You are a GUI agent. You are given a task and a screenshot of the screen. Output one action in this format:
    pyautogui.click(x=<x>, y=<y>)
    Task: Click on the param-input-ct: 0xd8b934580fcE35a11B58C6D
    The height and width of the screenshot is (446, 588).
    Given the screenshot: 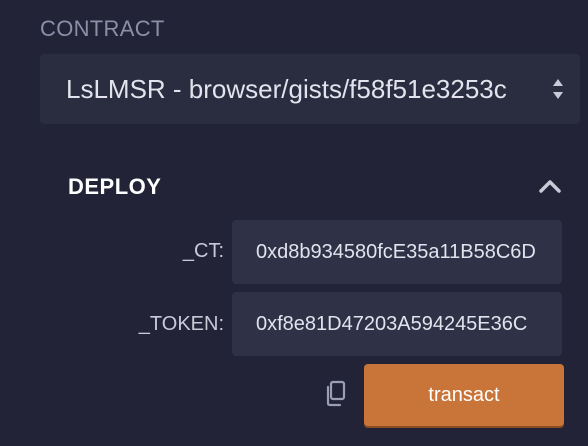 What is the action you would take?
    pyautogui.click(x=397, y=252)
    